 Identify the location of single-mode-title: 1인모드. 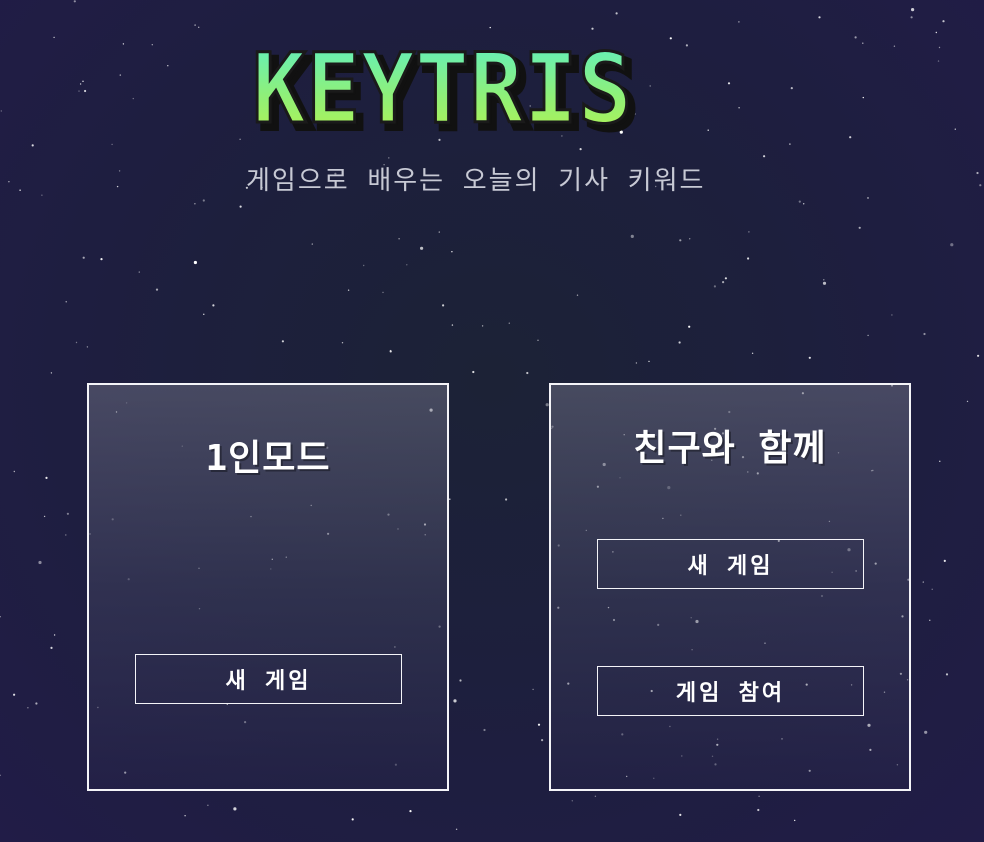
(268, 458).